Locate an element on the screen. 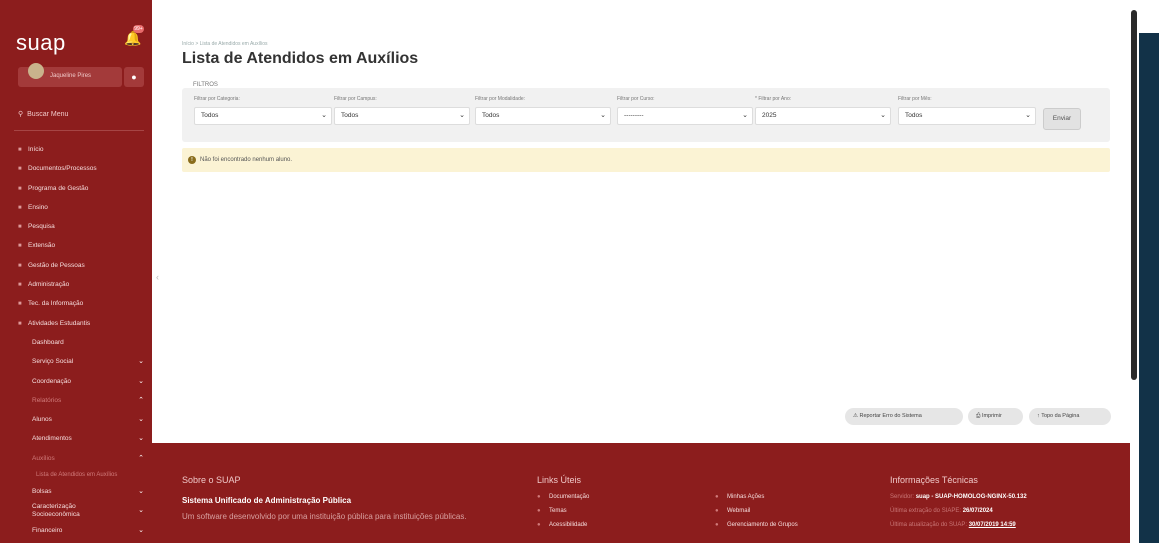 Image resolution: width=1159 pixels, height=543 pixels. sidebar-item-servico-social: Serviço Social ⌄ is located at coordinates (76, 361).